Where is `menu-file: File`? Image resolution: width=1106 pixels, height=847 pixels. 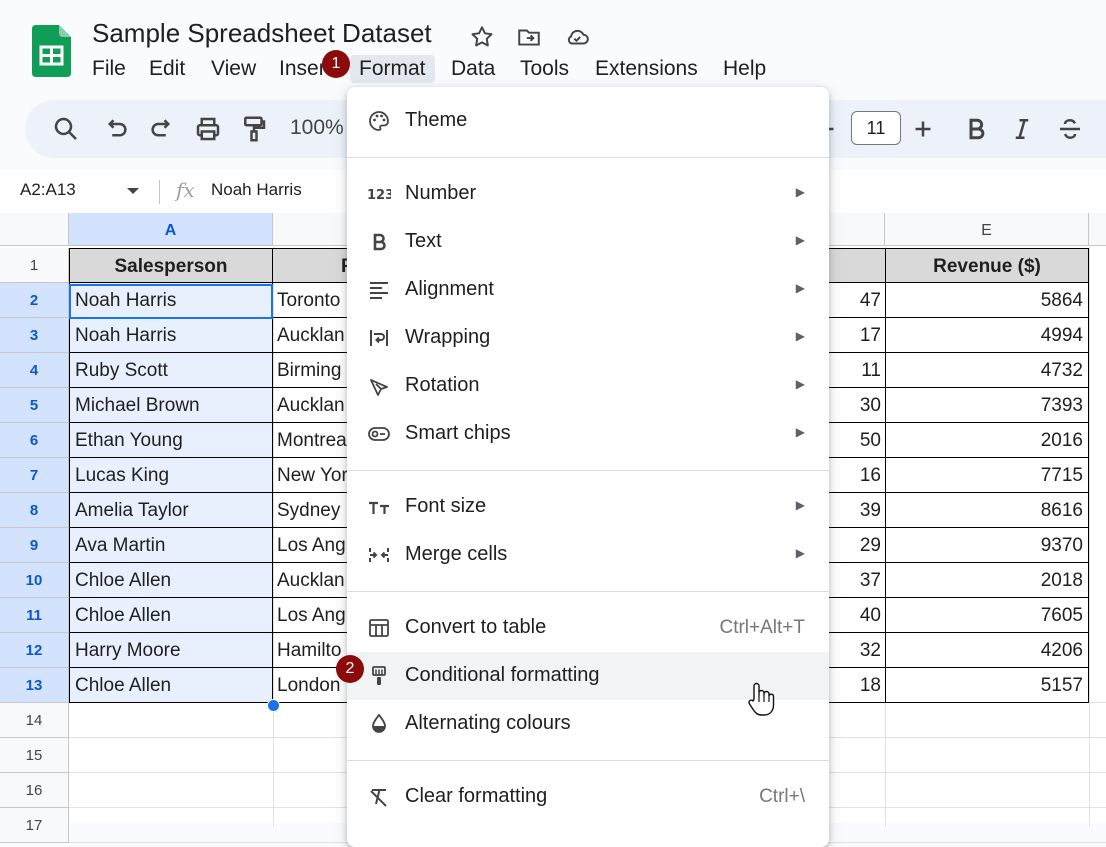 menu-file: File is located at coordinates (109, 69).